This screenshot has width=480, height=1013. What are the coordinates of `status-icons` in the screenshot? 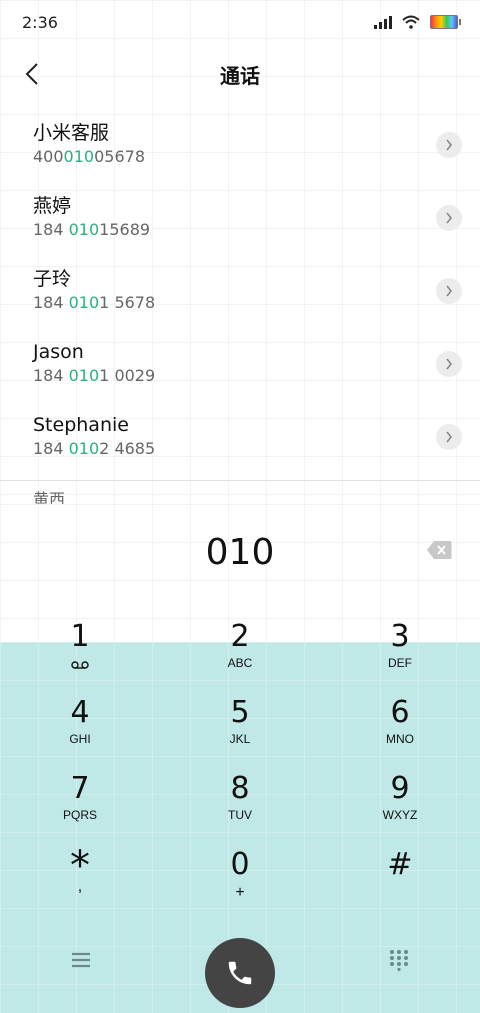 It's located at (417, 22).